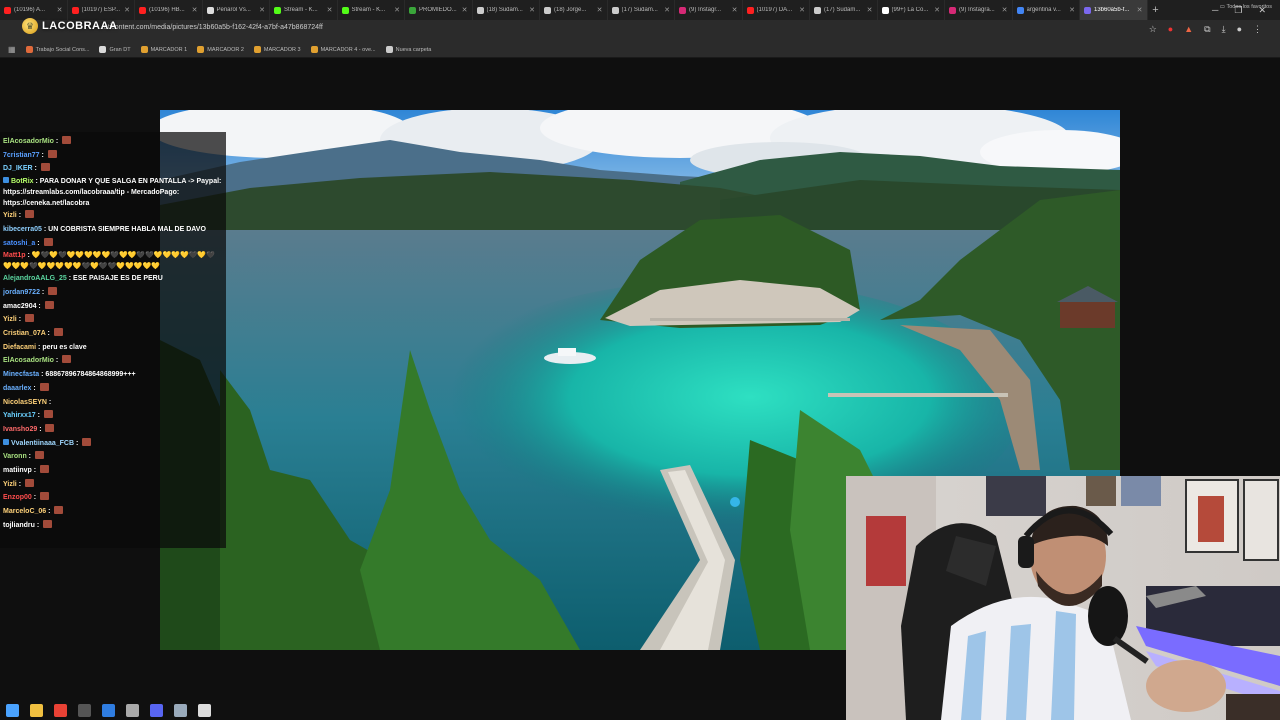  Describe the element at coordinates (12, 49) in the screenshot. I see `apps-icon: ▦` at that location.